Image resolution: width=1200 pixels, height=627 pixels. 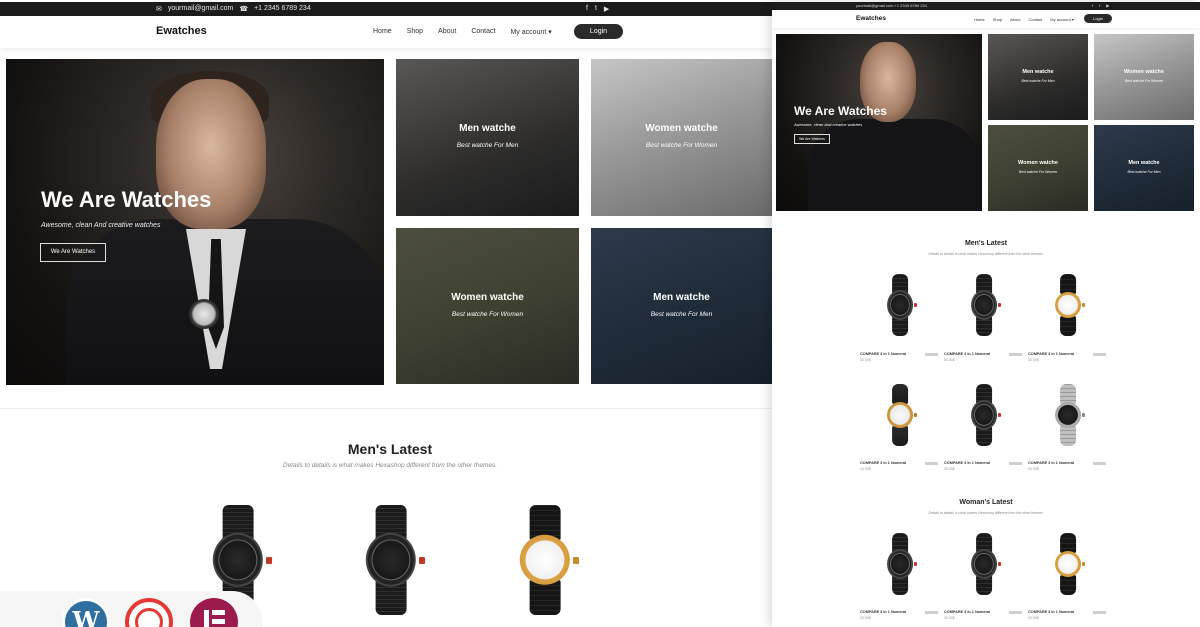 I want to click on category-tile-women-2: Women watche Best watche For Women, so click(x=487, y=306).